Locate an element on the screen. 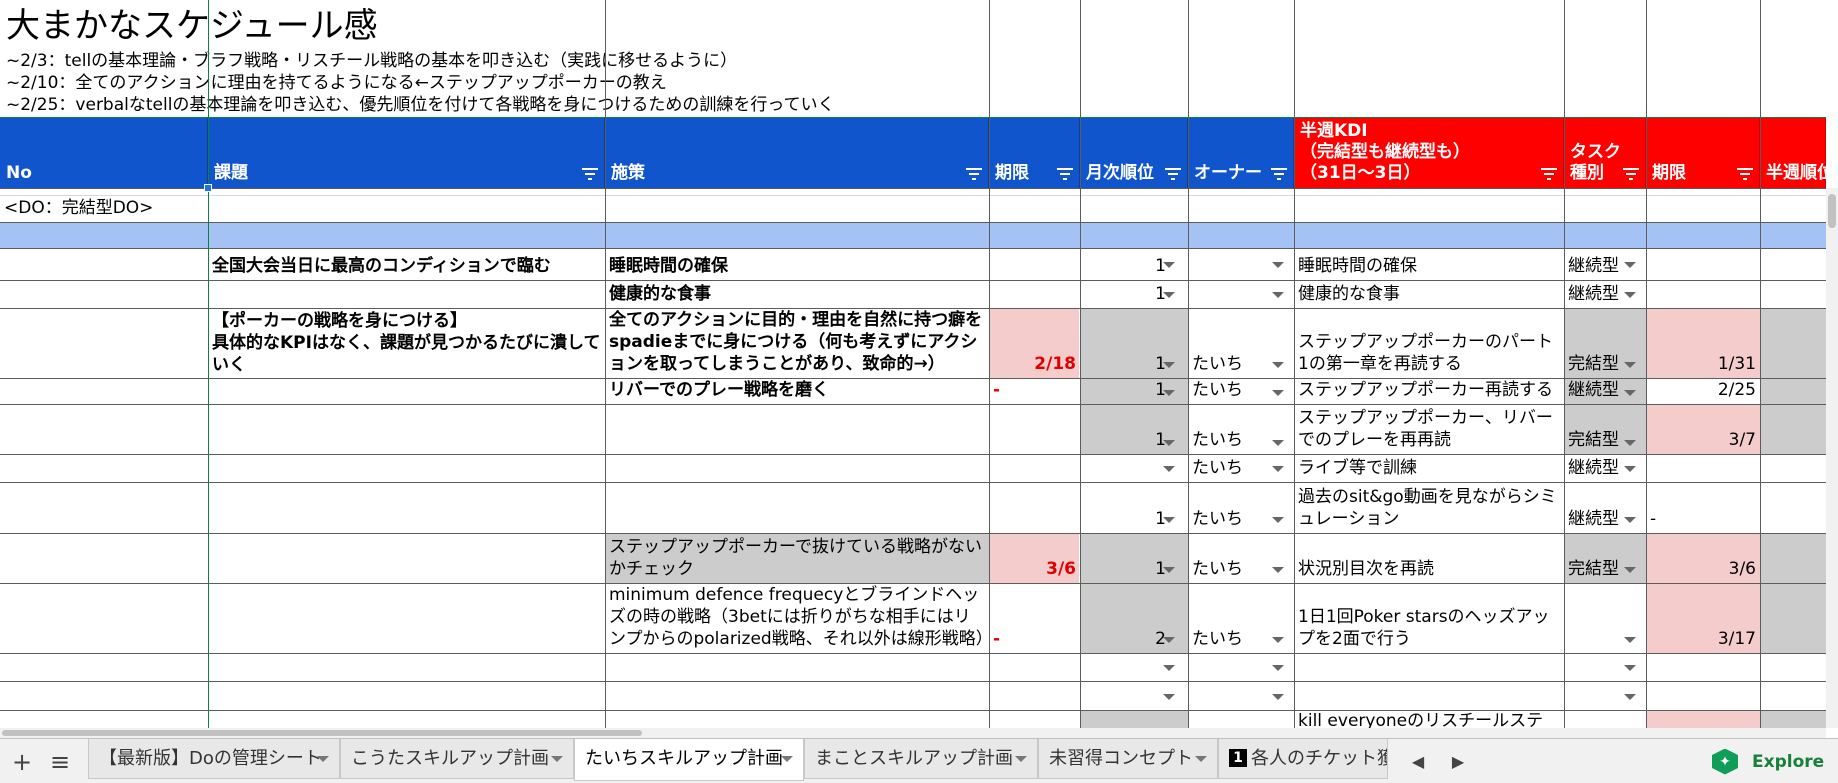  cell-kdi-partial: kill everyoneのリスチールステー is located at coordinates (1429, 719).